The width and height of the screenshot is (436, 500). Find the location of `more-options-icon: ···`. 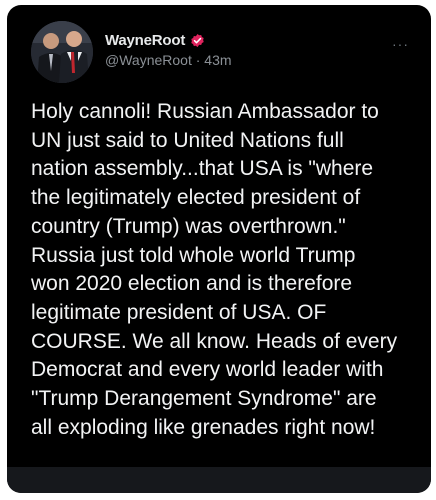

more-options-icon: ··· is located at coordinates (400, 44).